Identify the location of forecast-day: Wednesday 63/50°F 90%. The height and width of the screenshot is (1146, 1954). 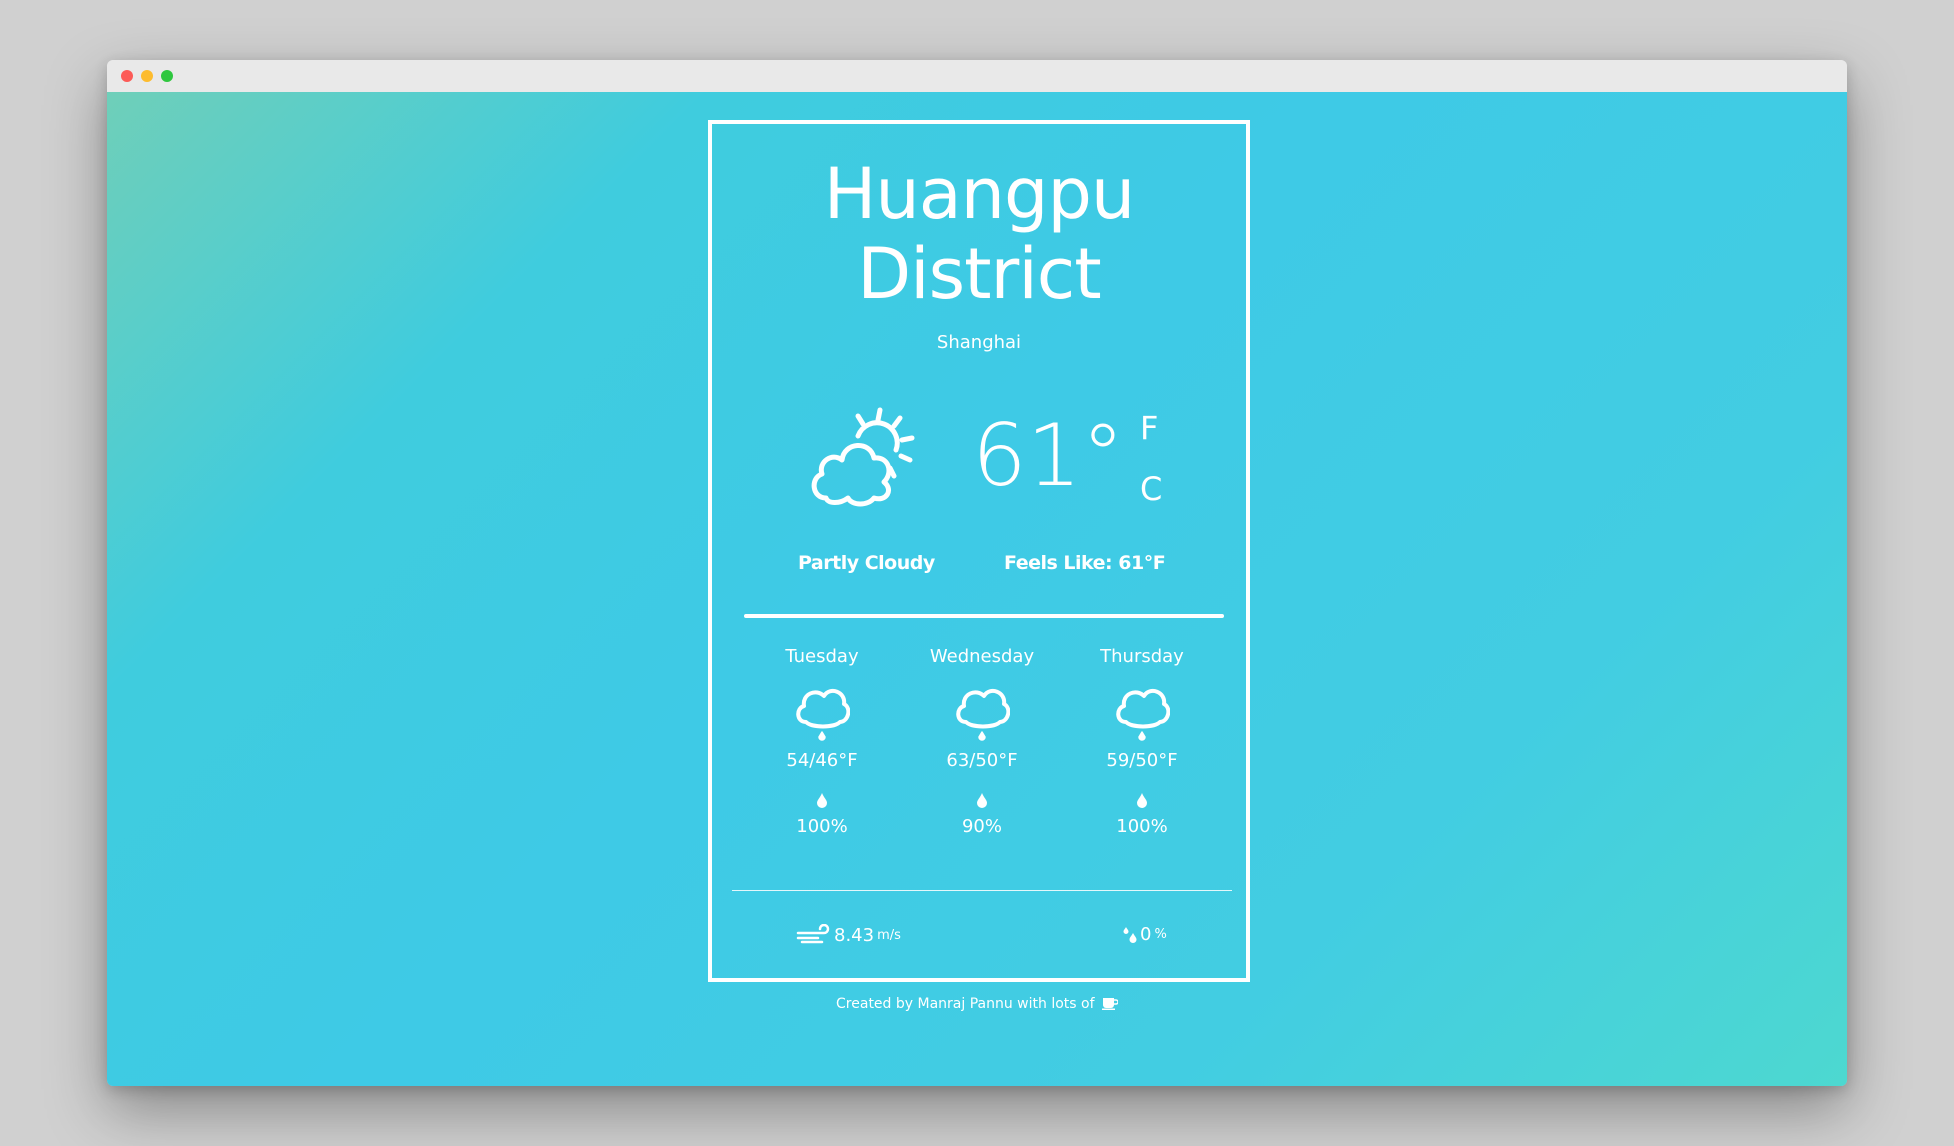
(982, 742).